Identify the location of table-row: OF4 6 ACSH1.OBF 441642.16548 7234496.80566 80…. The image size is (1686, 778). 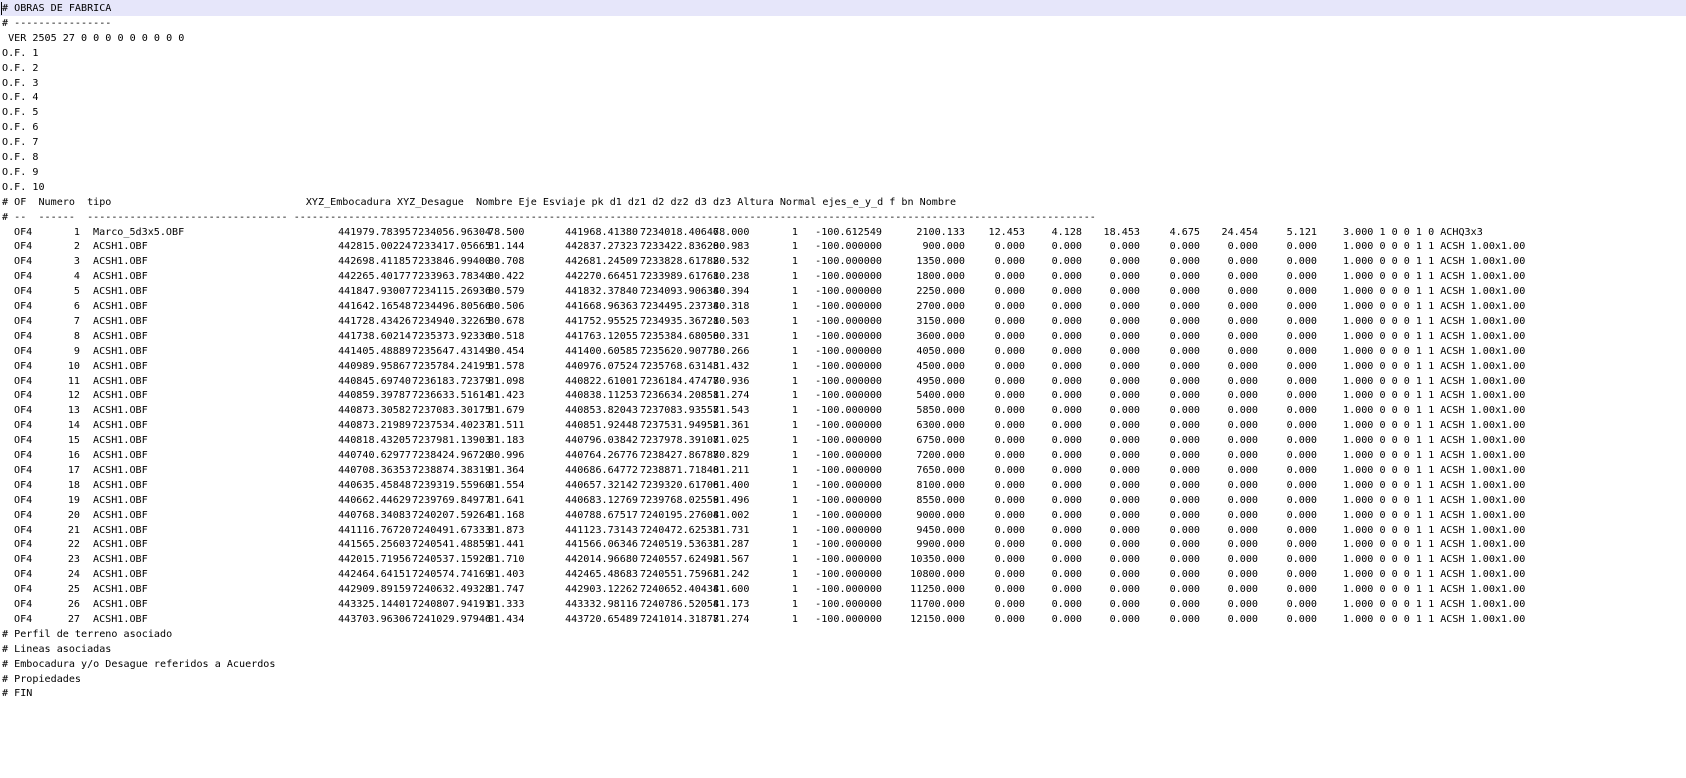
(843, 307).